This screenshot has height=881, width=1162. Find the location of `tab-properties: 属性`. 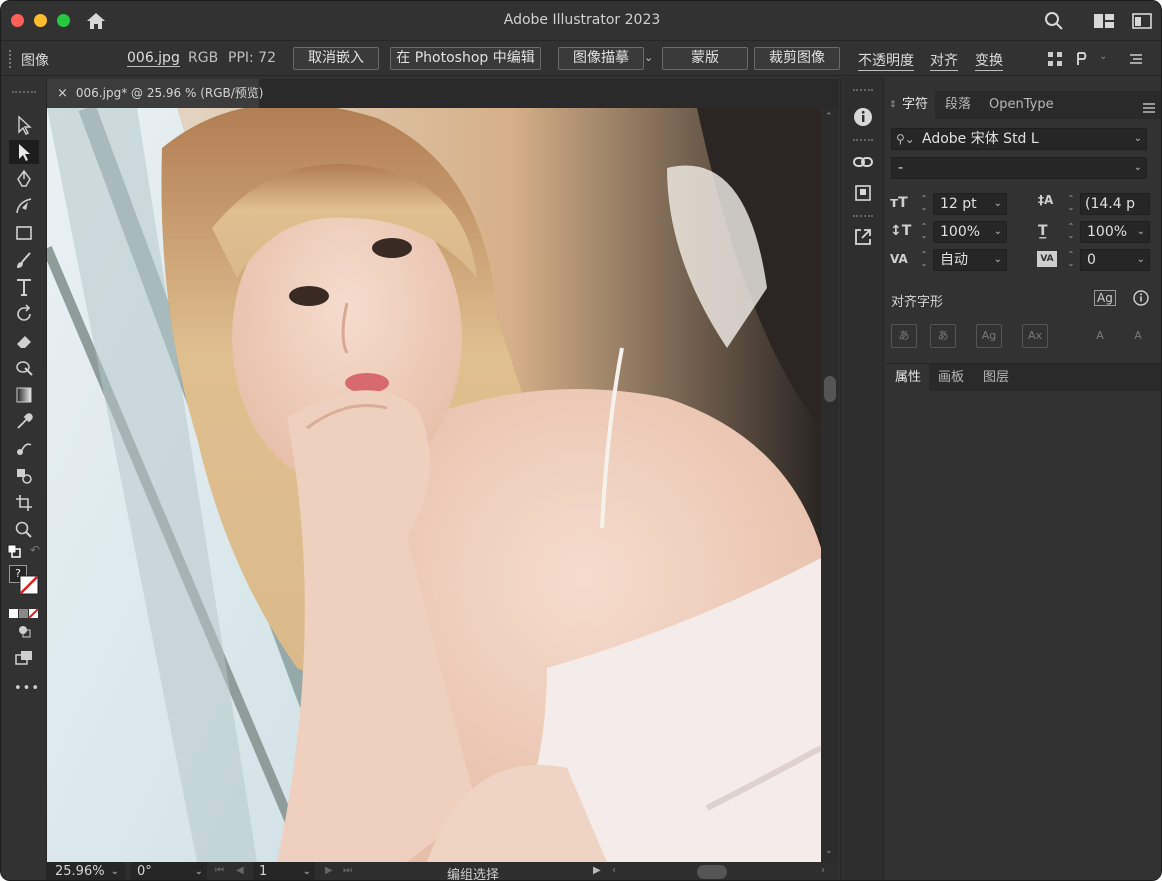

tab-properties: 属性 is located at coordinates (908, 378).